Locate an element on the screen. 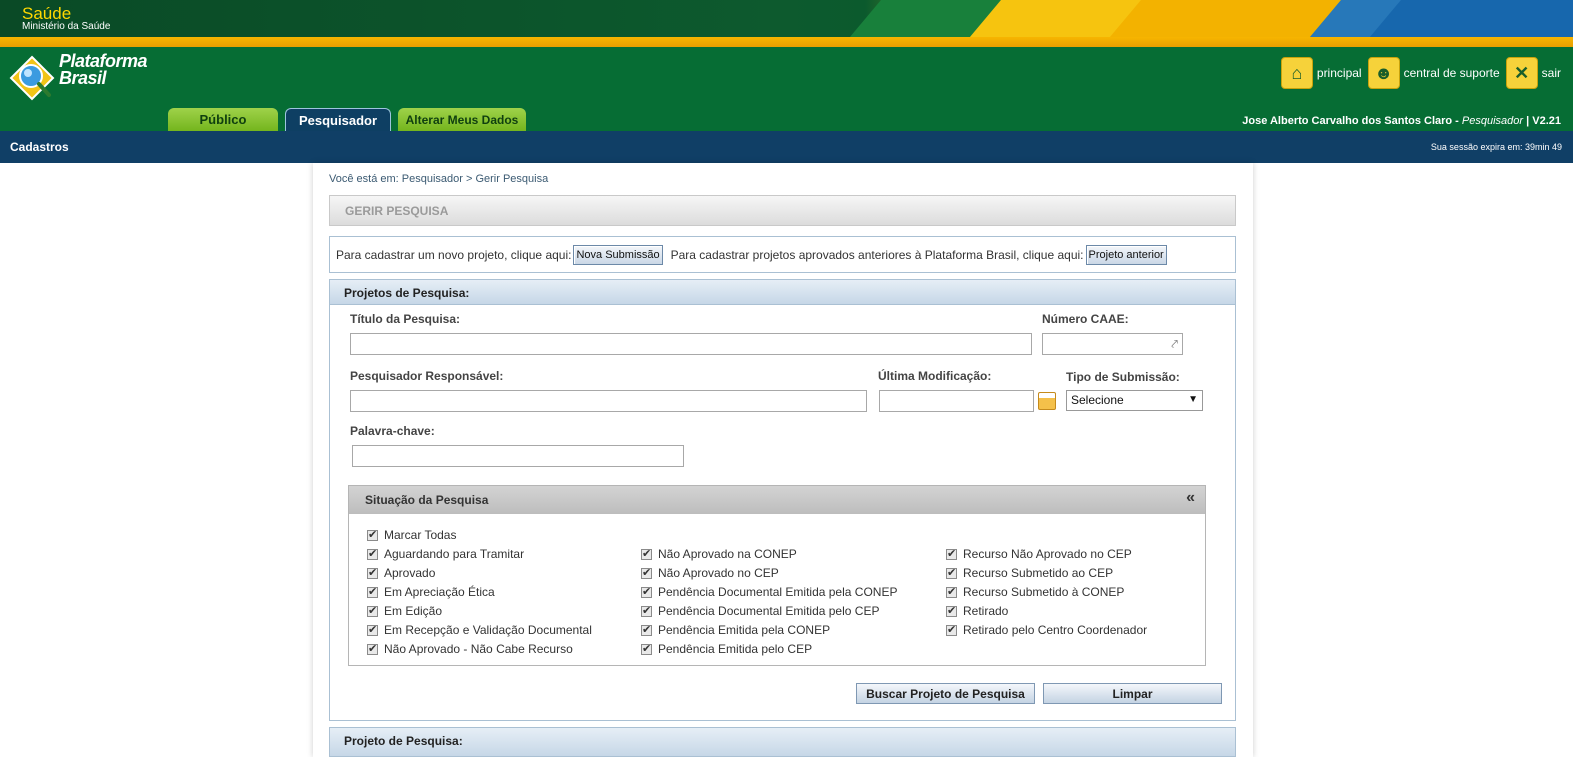 This screenshot has width=1573, height=757. checkbox-apreciacao-etica: Em Apreciação Ética is located at coordinates (431, 592).